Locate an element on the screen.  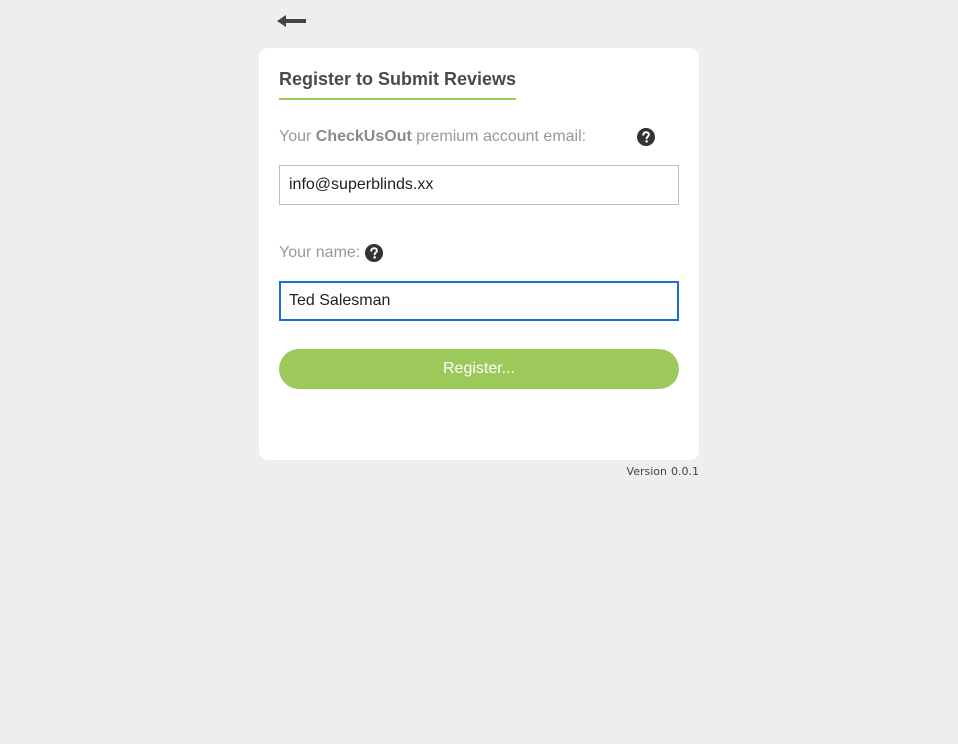
name-field is located at coordinates (479, 301).